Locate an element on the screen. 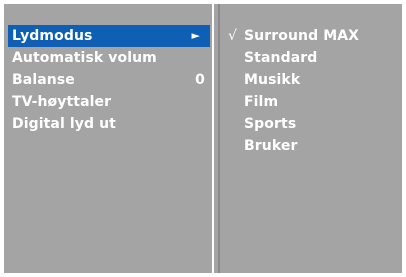 This screenshot has height=277, width=406. option-label: Musikk is located at coordinates (272, 80).